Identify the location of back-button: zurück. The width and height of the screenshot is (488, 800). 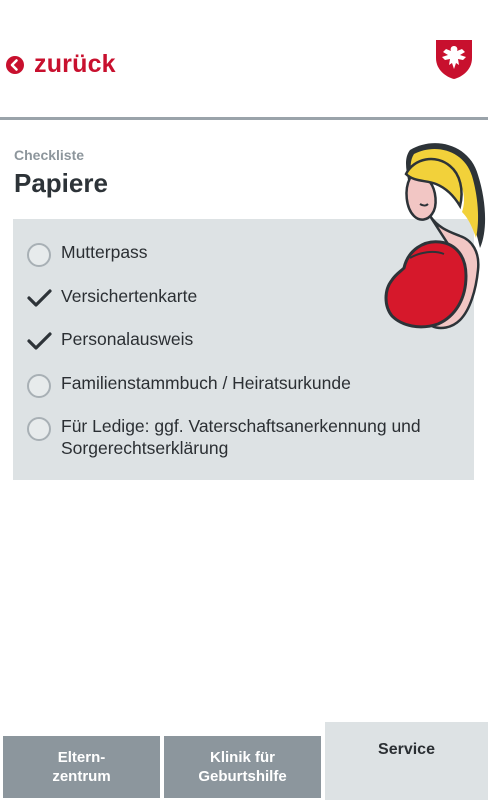
(61, 64).